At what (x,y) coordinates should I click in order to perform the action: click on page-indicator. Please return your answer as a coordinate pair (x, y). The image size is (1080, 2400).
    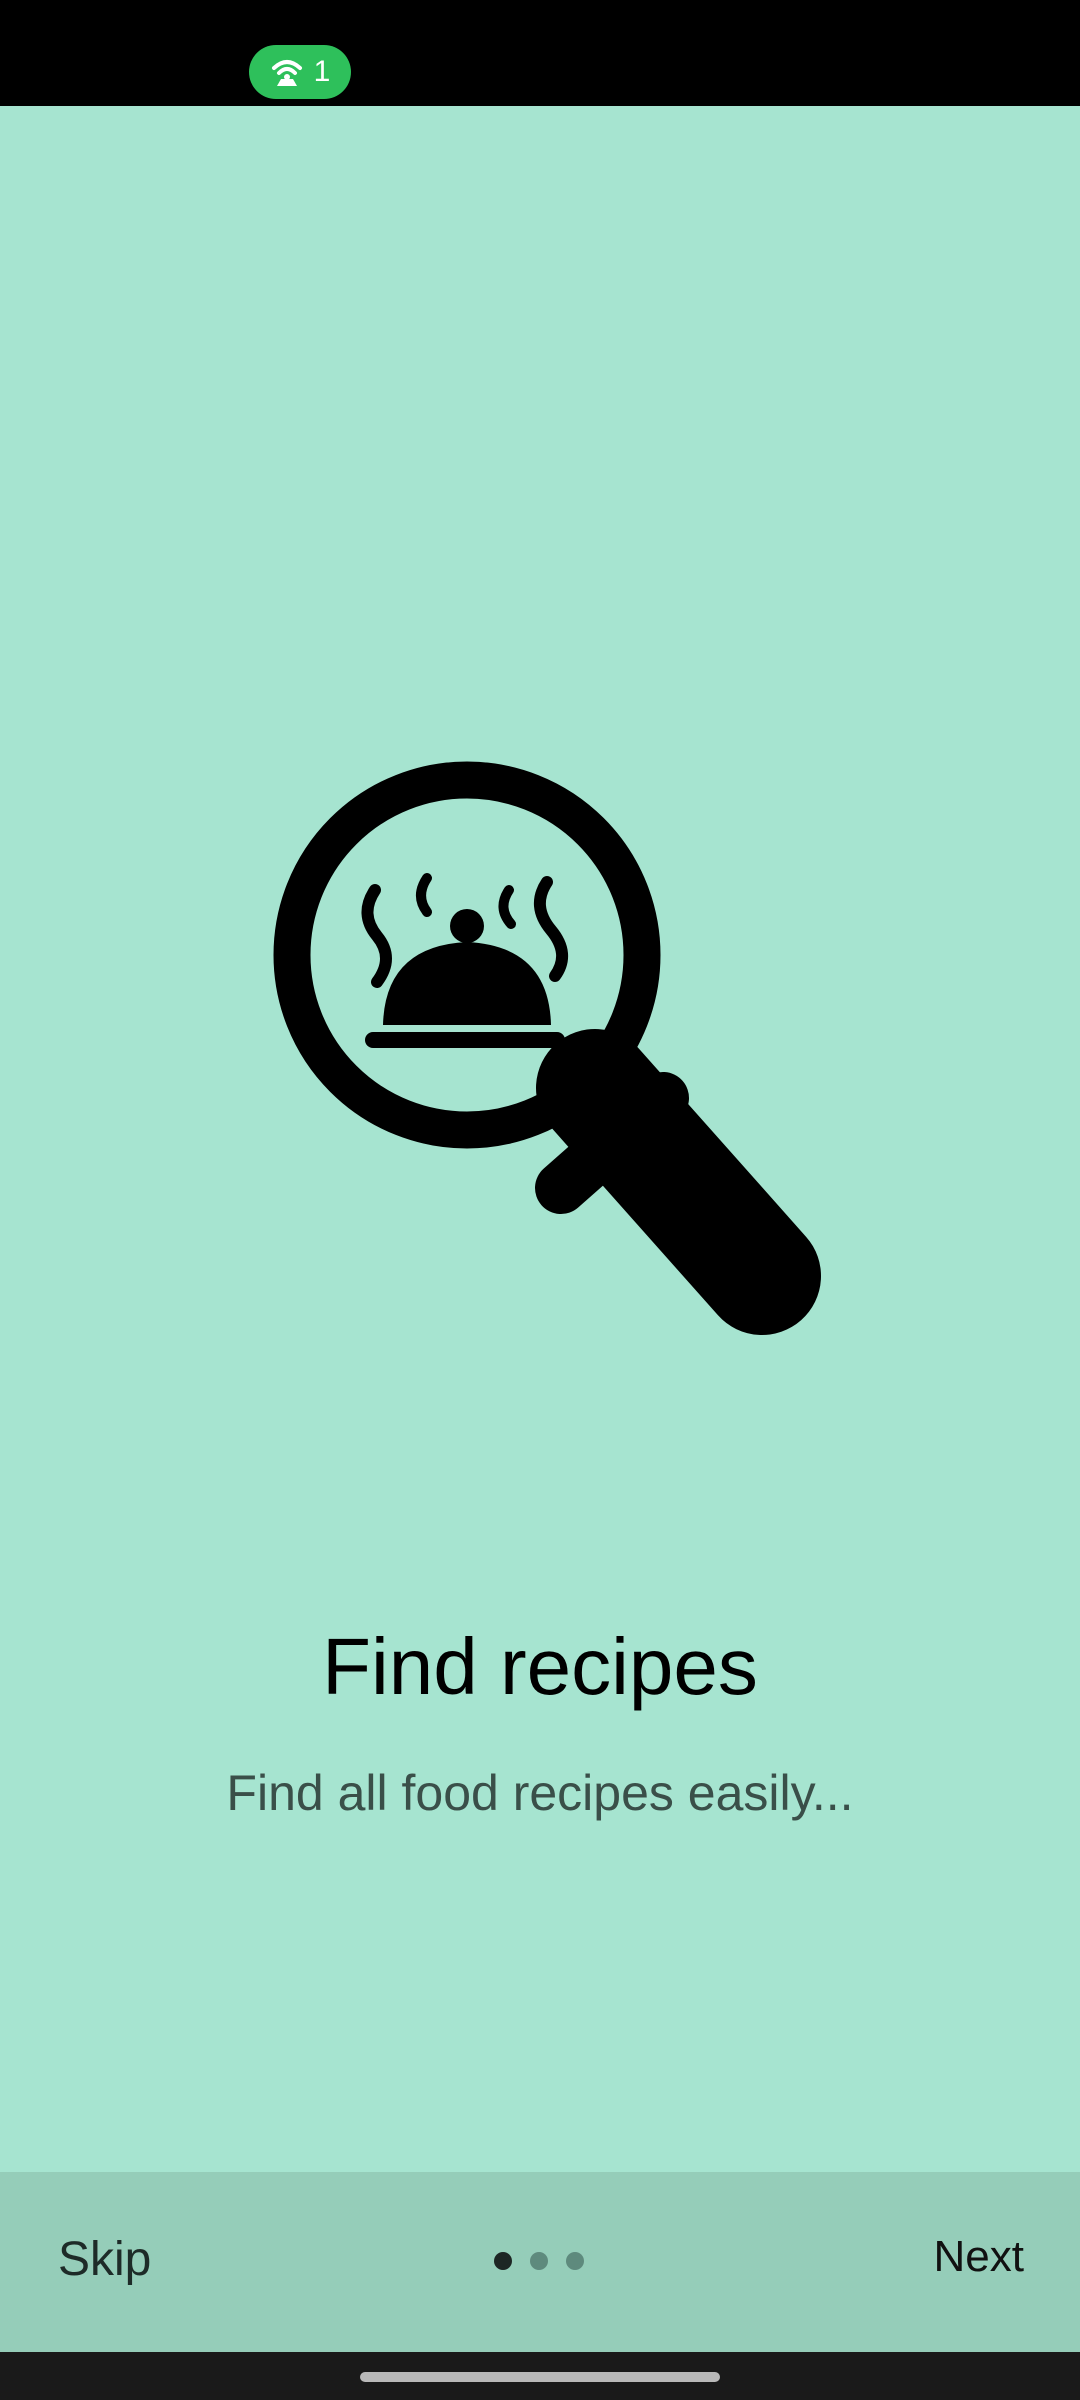
    Looking at the image, I should click on (539, 2261).